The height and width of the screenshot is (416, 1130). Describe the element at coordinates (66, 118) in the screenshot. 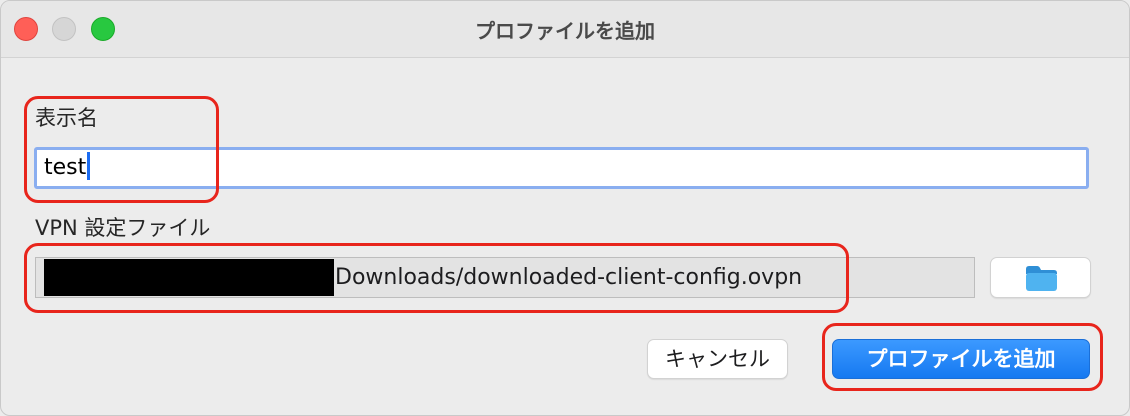

I see `display-name-label: 表示名` at that location.